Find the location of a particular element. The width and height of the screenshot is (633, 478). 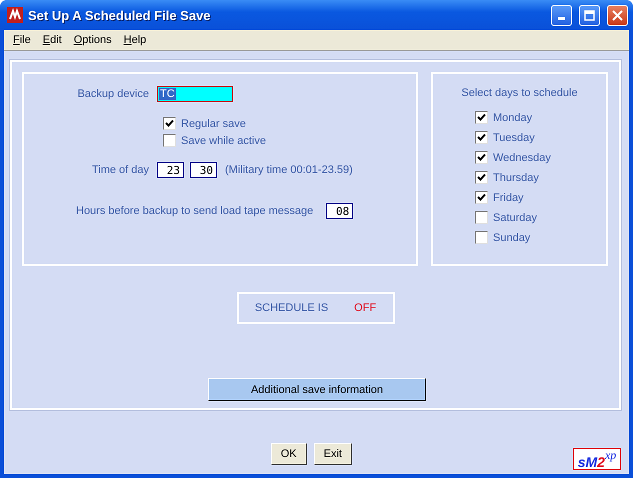

day-label: Tuesday is located at coordinates (514, 138).